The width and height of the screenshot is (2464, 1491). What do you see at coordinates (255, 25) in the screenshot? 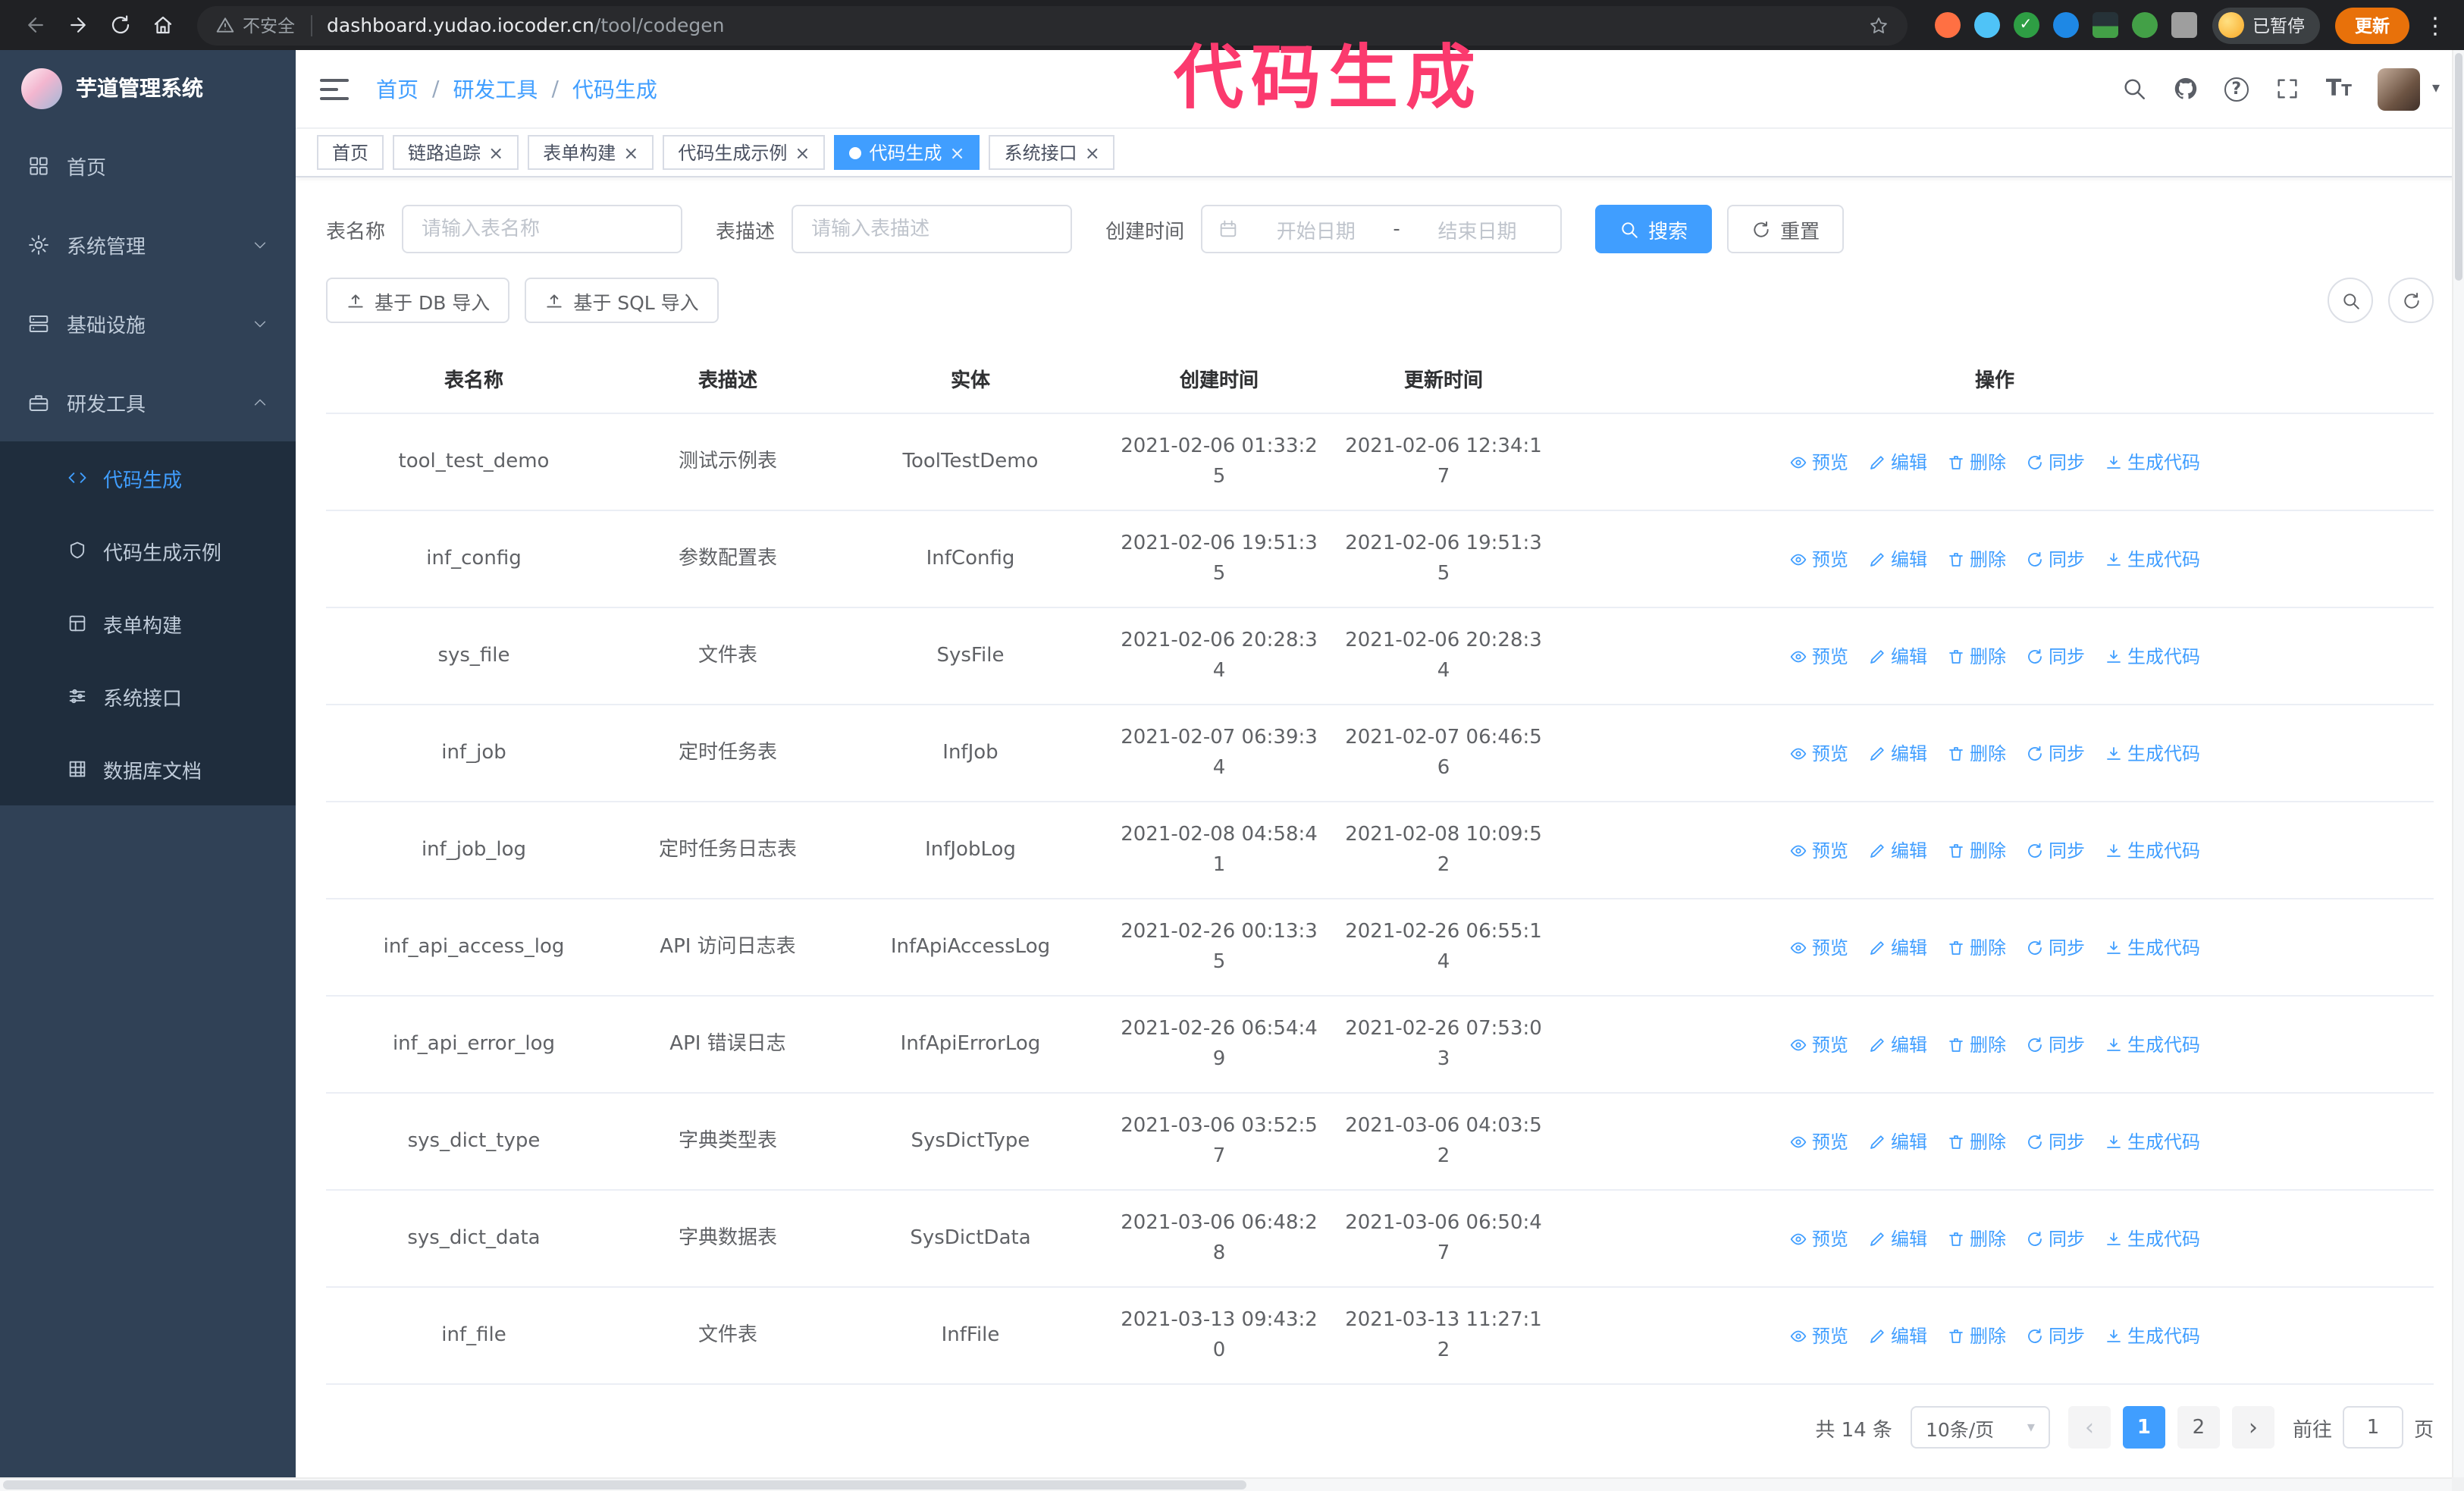
I see `security-warning: 不安全` at bounding box center [255, 25].